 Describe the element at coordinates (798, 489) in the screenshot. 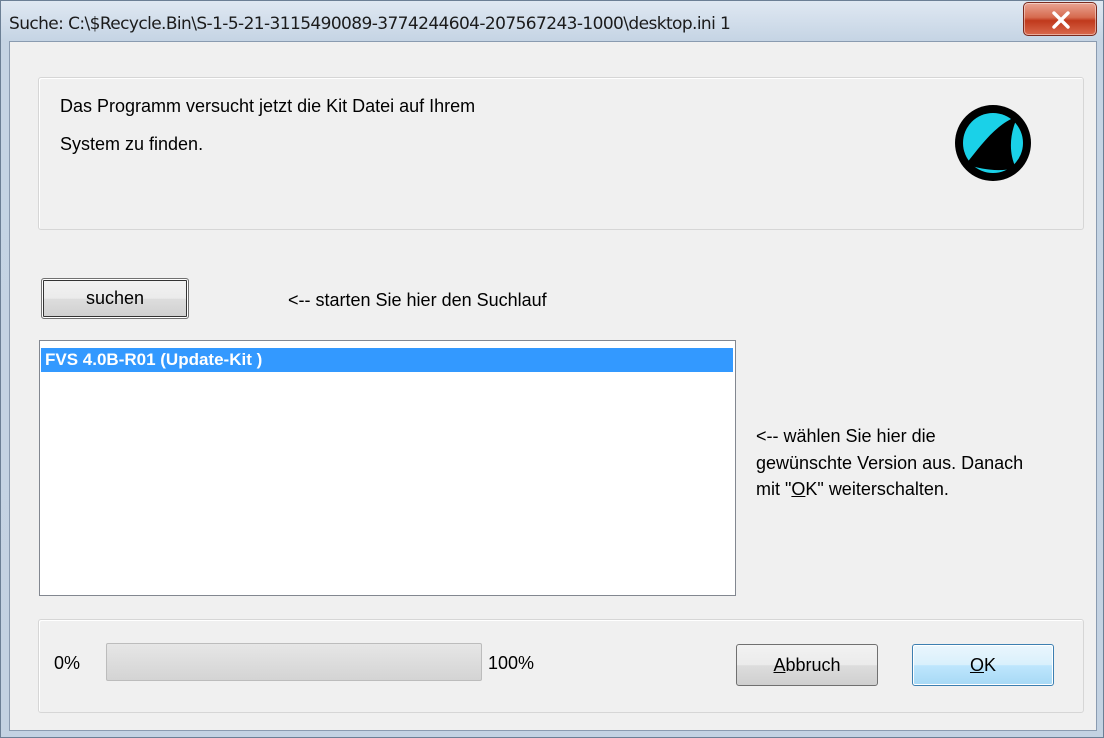

I see `select-hint-accel: O` at that location.